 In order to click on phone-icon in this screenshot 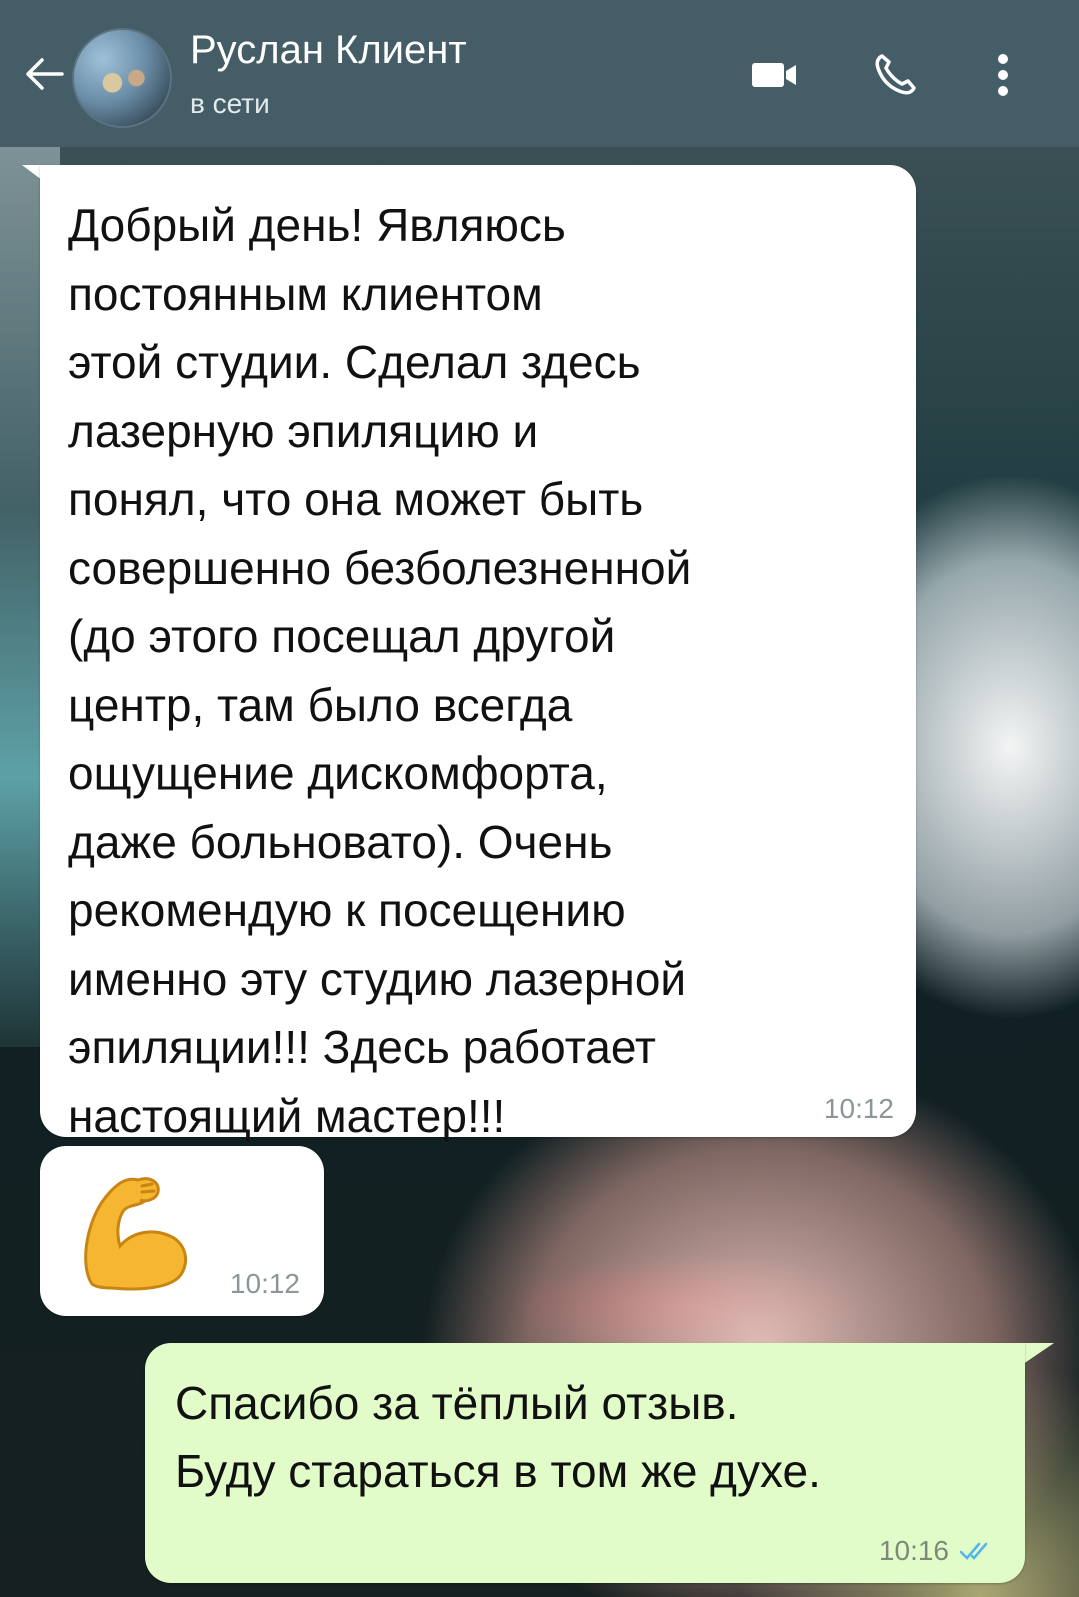, I will do `click(895, 75)`.